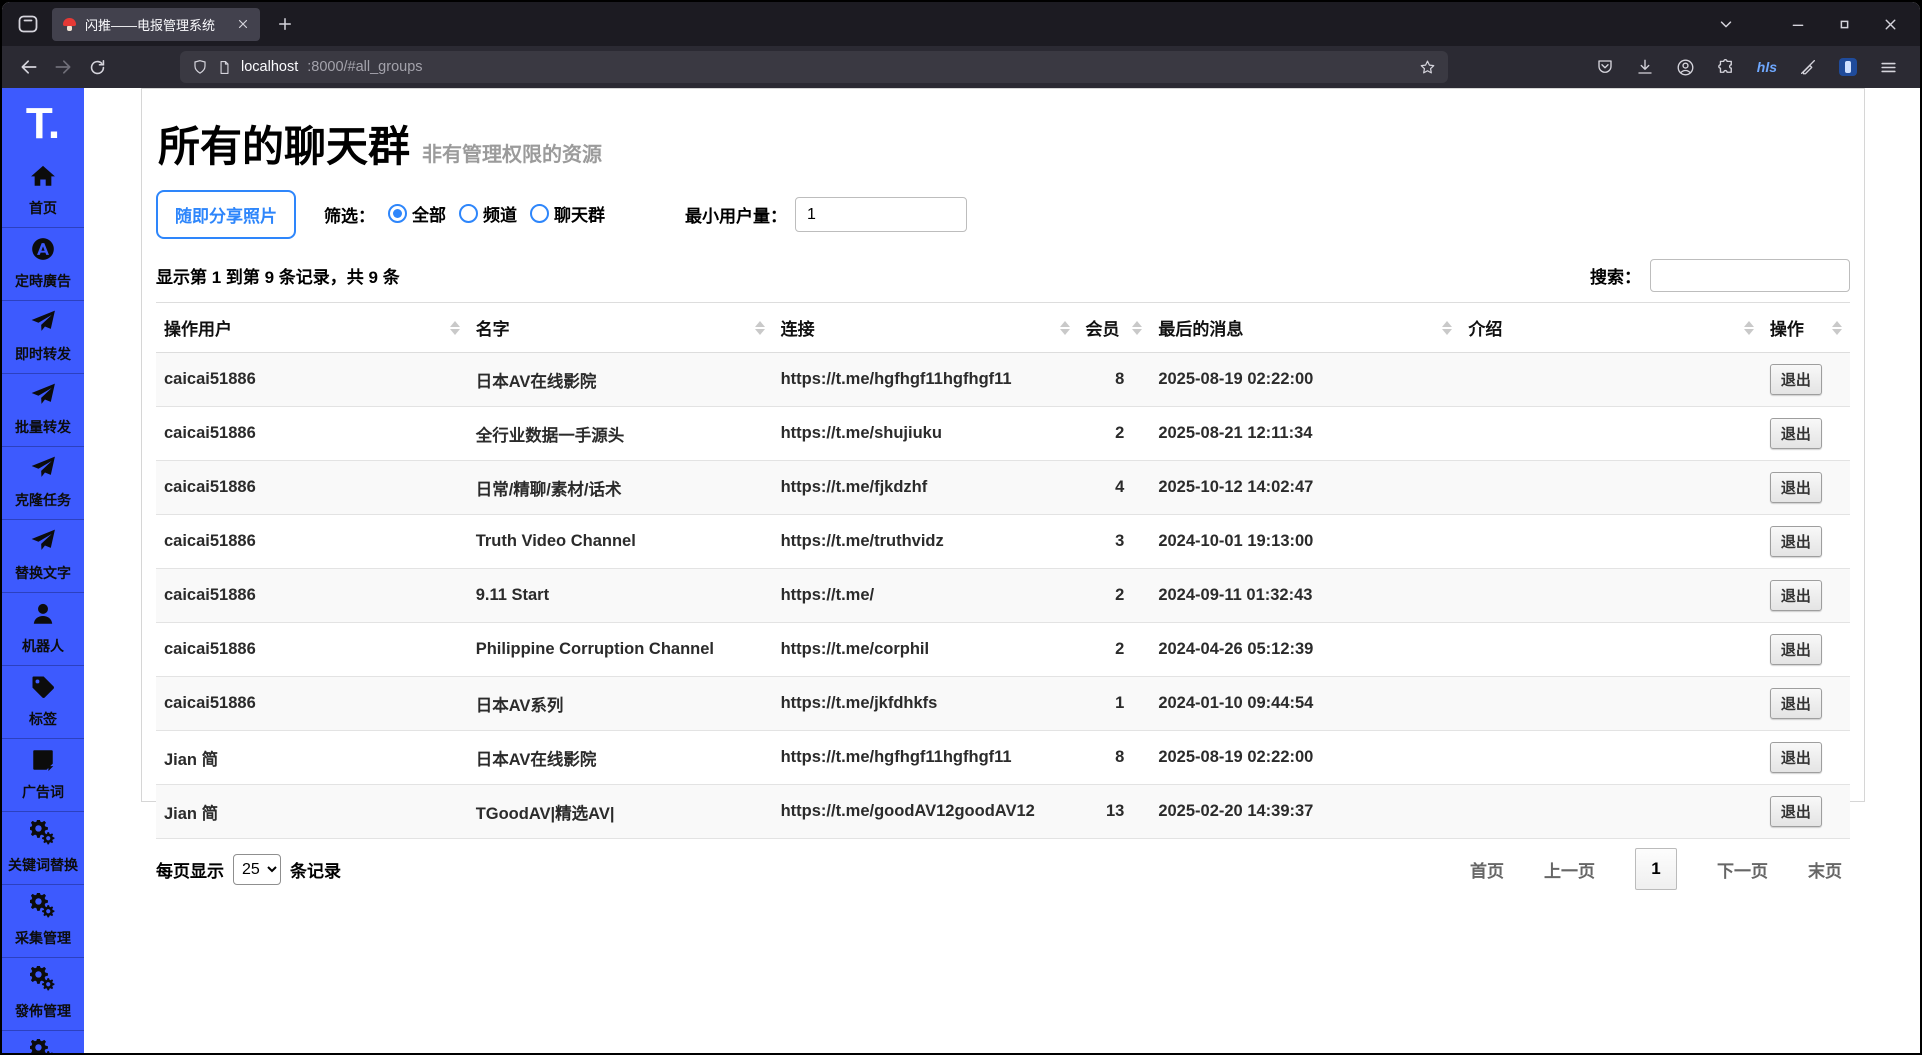 This screenshot has width=1922, height=1055. I want to click on share-photo-button: 随即分享照片, so click(226, 214).